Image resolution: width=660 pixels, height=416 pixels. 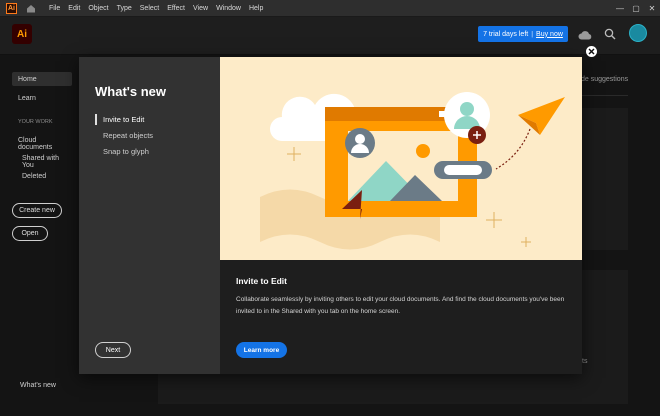 I want to click on maximize-button: ▢, so click(x=636, y=8).